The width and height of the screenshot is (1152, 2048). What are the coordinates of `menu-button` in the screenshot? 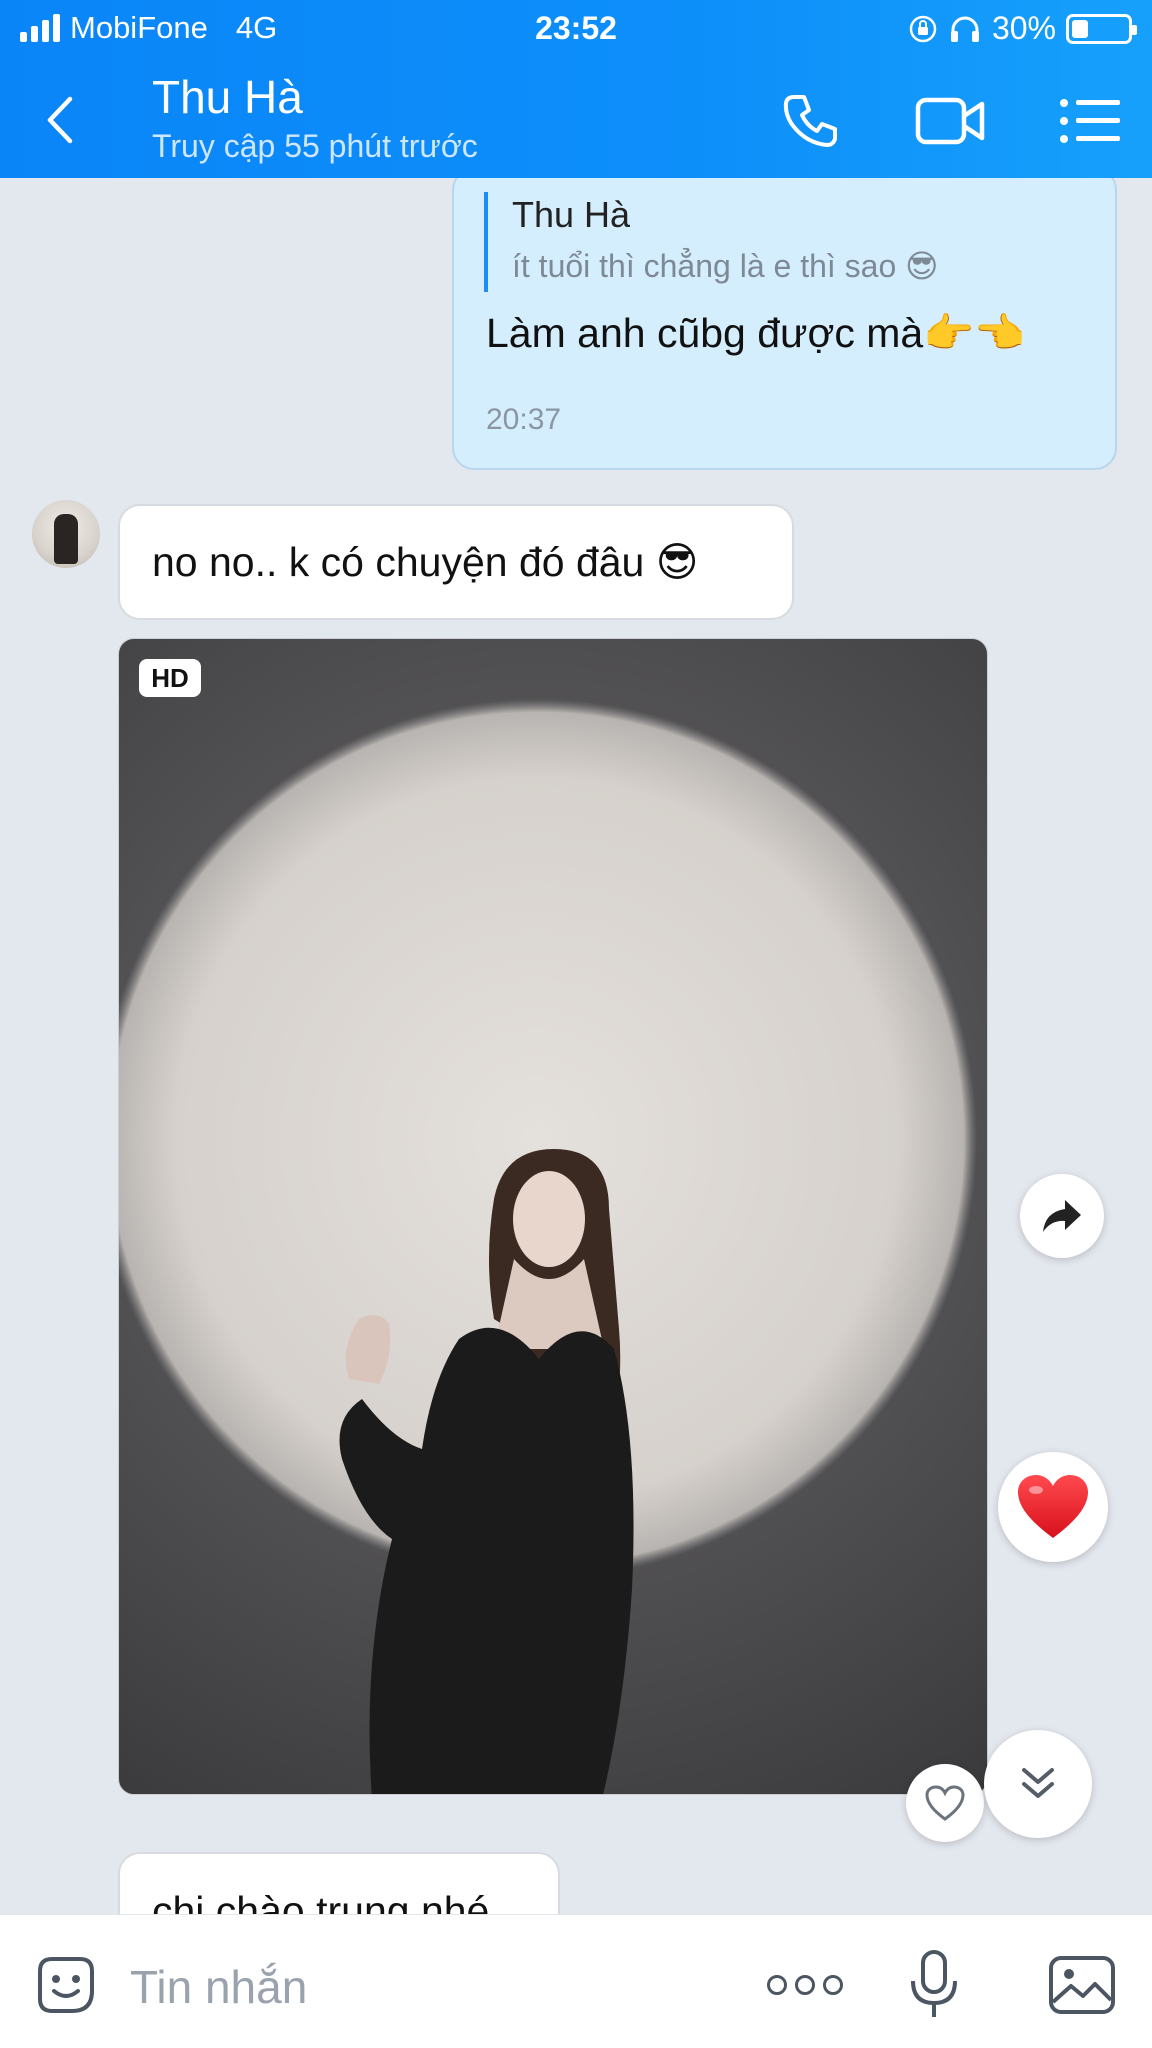 It's located at (1090, 121).